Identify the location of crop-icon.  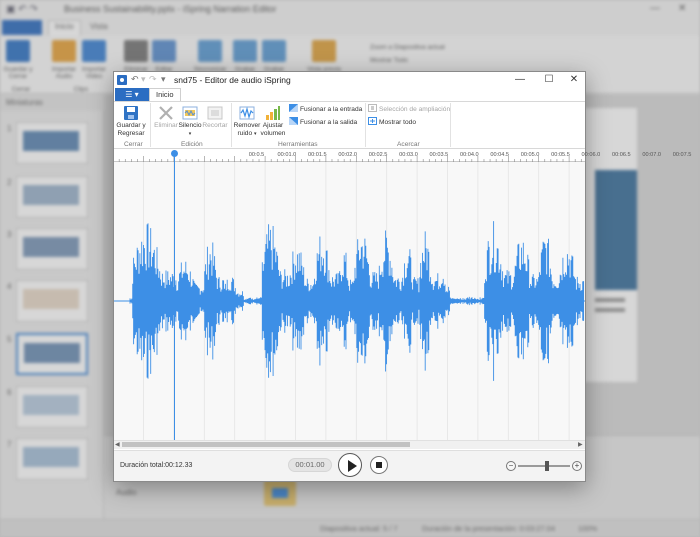
(215, 113).